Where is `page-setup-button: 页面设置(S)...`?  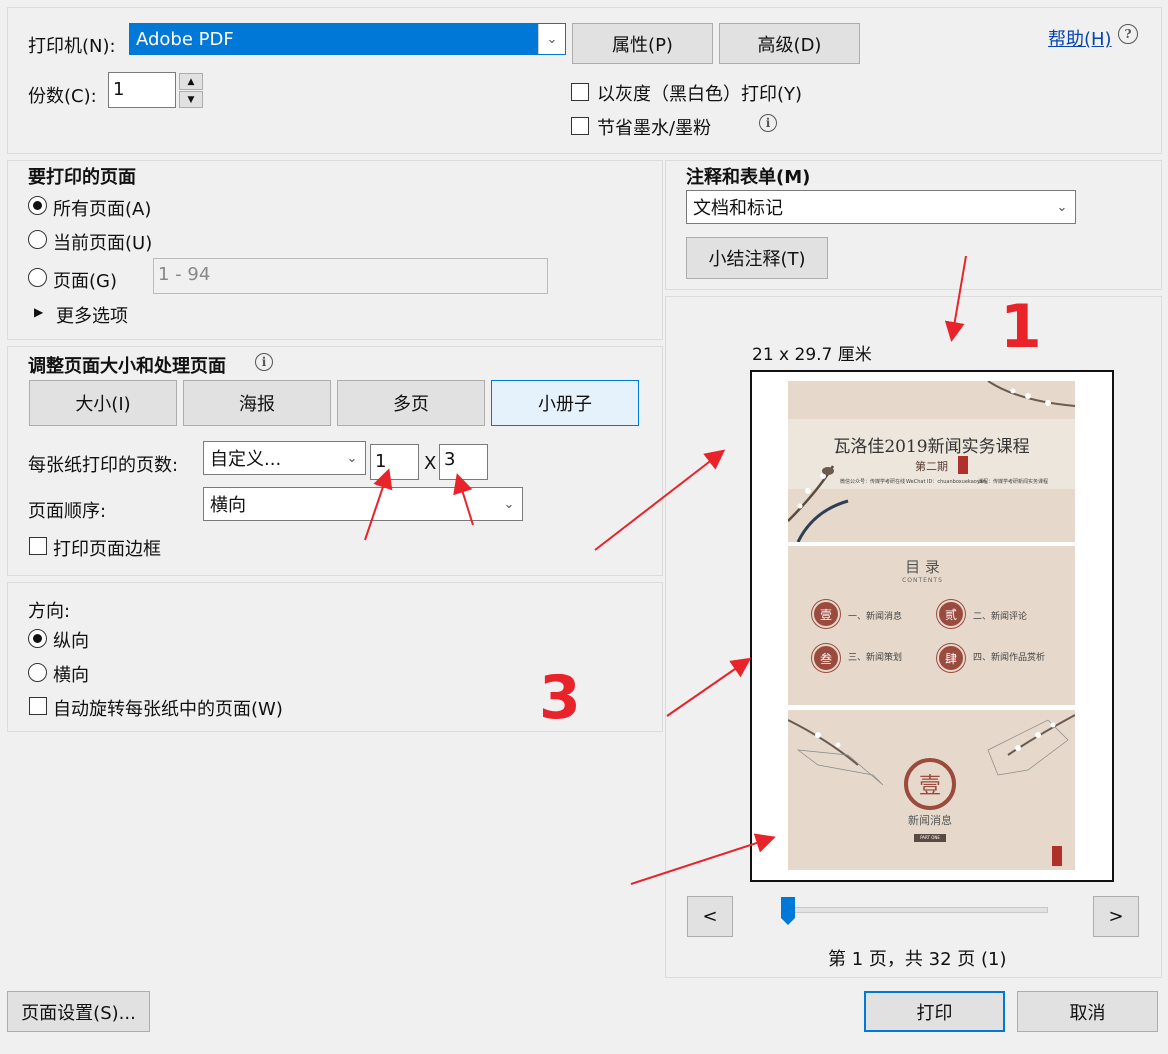 page-setup-button: 页面设置(S)... is located at coordinates (78, 1011).